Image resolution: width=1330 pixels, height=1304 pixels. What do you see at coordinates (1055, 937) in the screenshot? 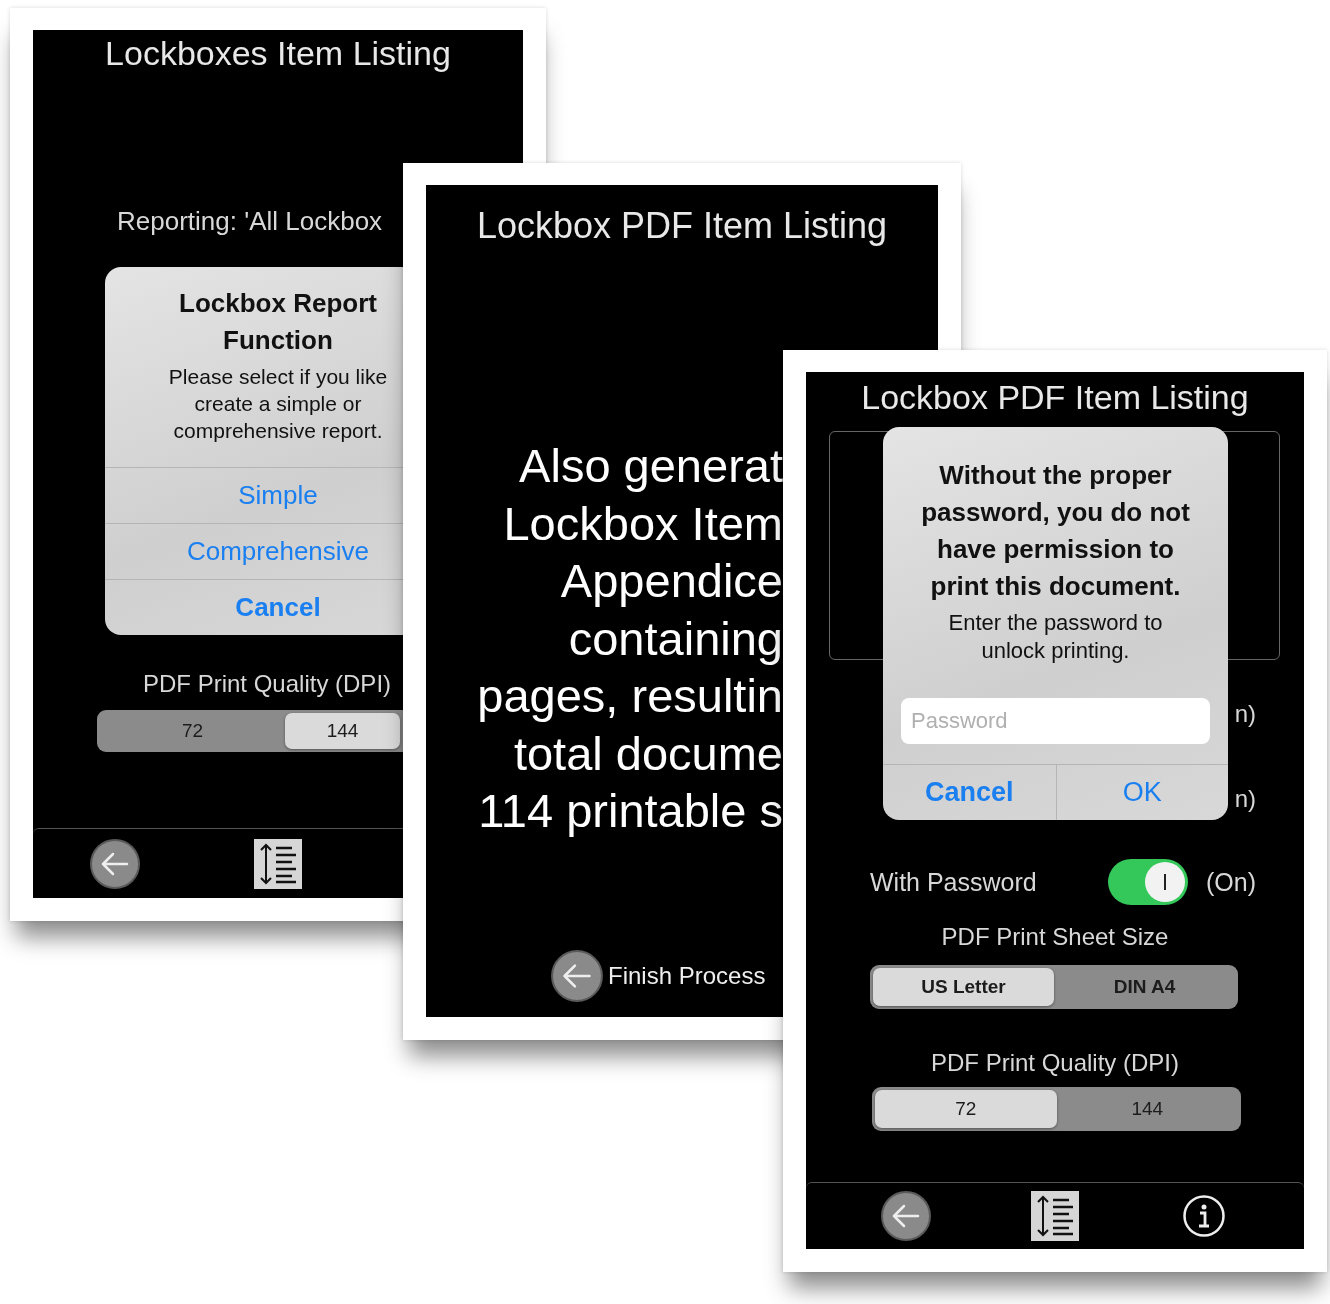
I see `sheet-size-label: PDF Print Sheet Size` at bounding box center [1055, 937].